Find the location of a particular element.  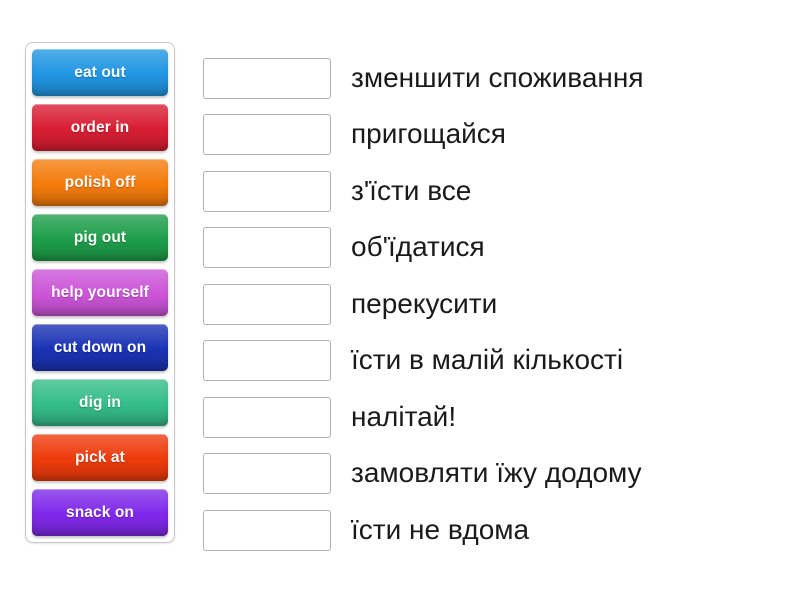

draggable-tile: order in is located at coordinates (100, 127).